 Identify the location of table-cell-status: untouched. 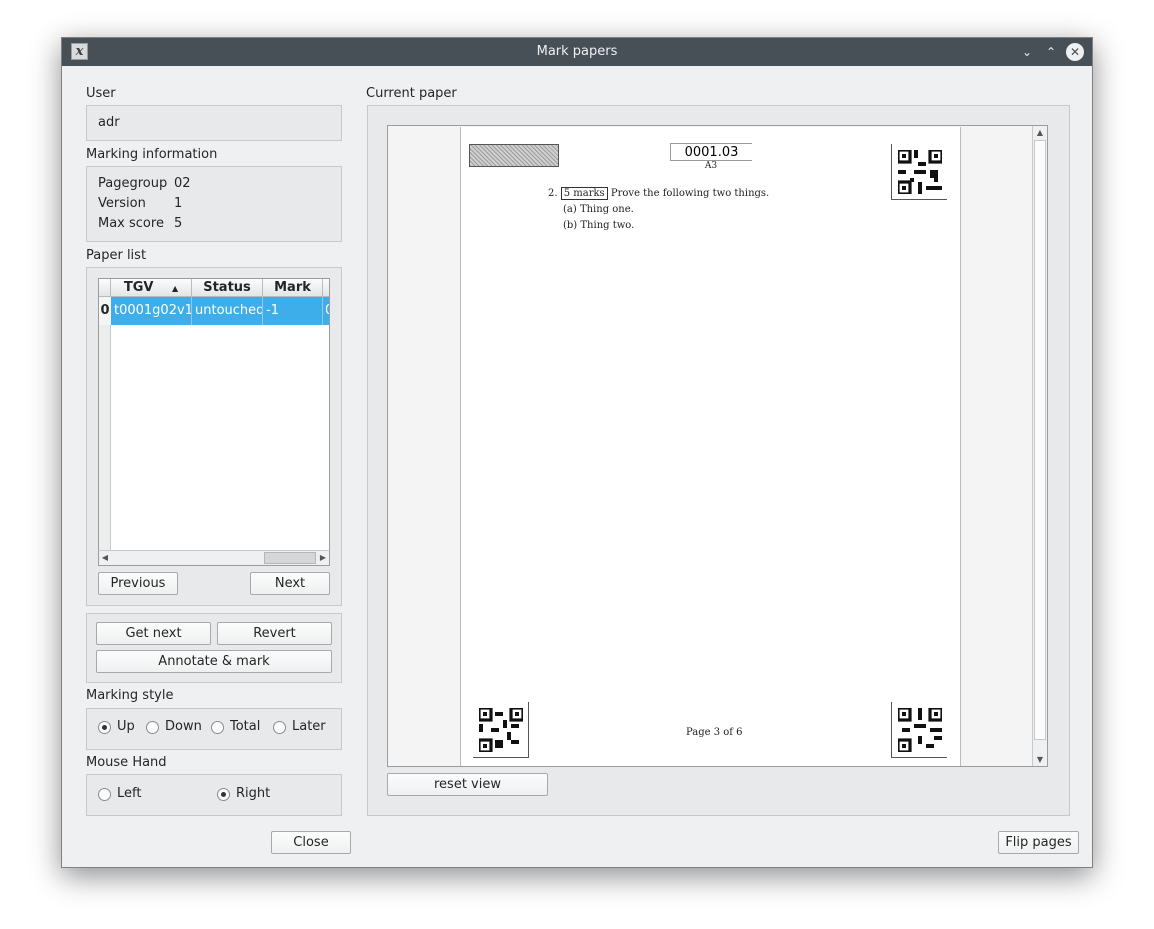
(227, 311).